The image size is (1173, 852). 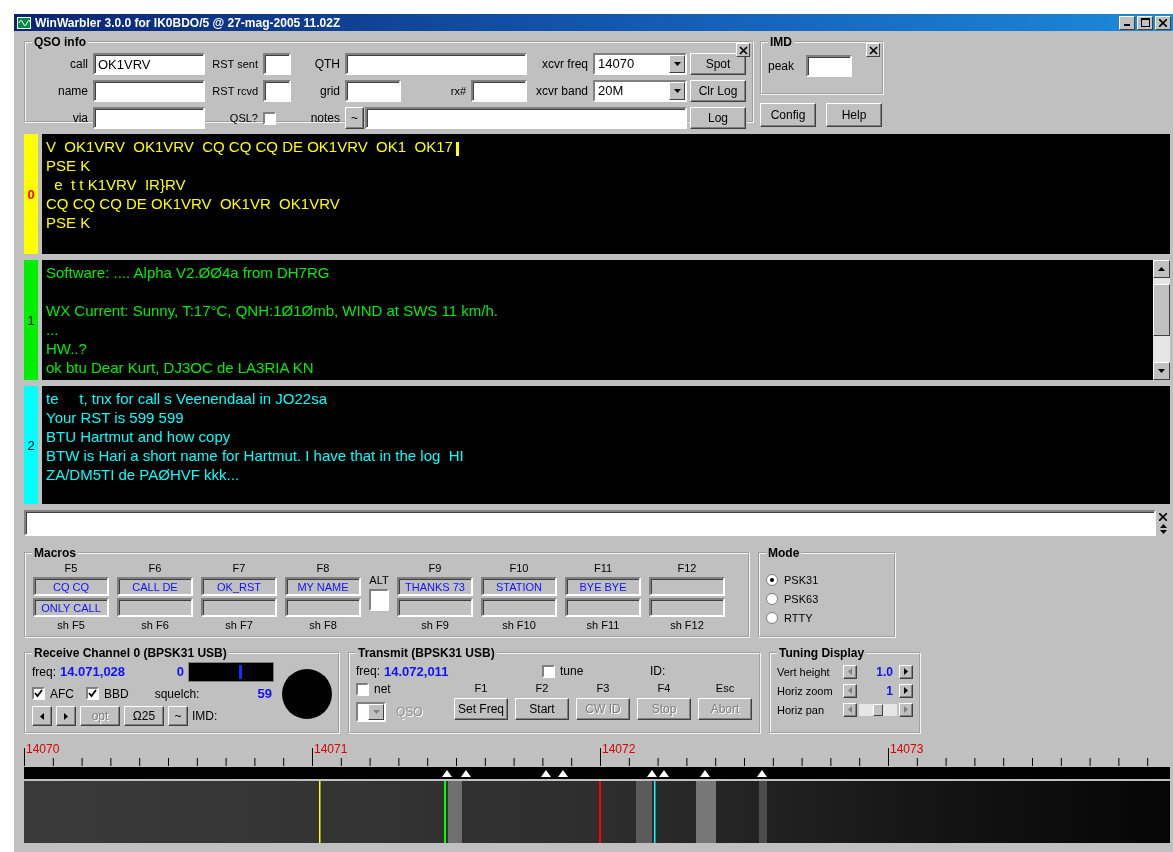 I want to click on channel-strip: 2, so click(x=33, y=445).